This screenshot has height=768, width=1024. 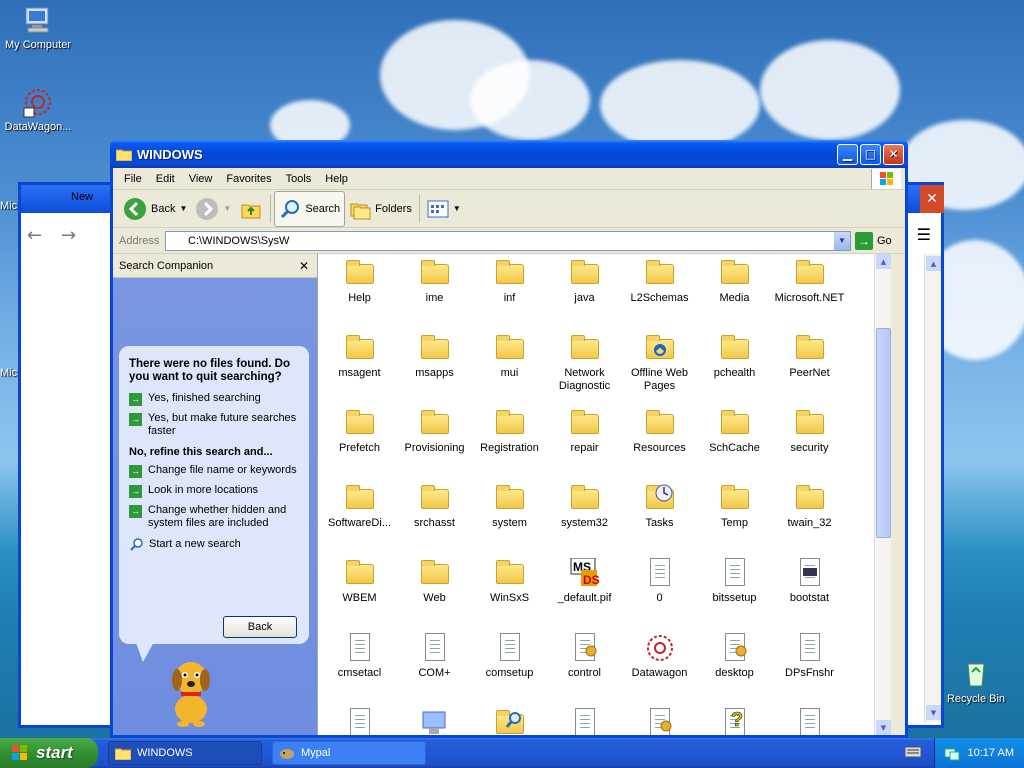 I want to click on file-item: ?, so click(x=734, y=721).